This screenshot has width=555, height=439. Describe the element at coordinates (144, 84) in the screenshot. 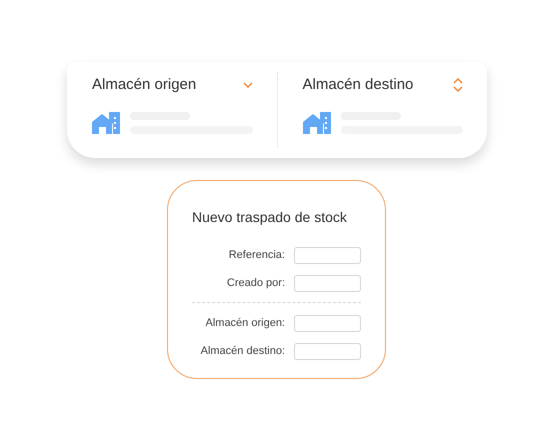

I see `warehouse-label: Almacén origen` at that location.